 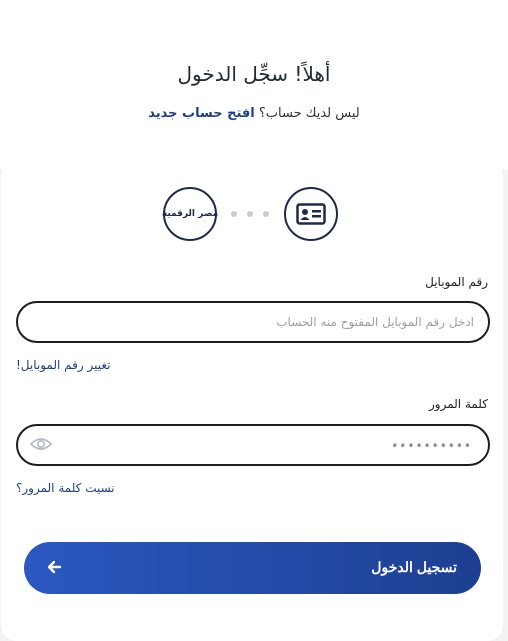 I want to click on arrow-left-icon, so click(x=54, y=567).